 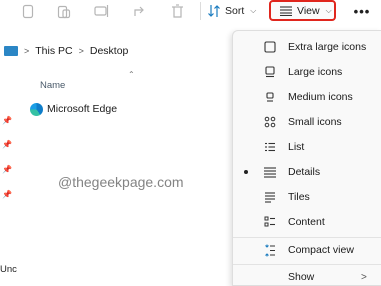 I want to click on content-icon, so click(x=270, y=222).